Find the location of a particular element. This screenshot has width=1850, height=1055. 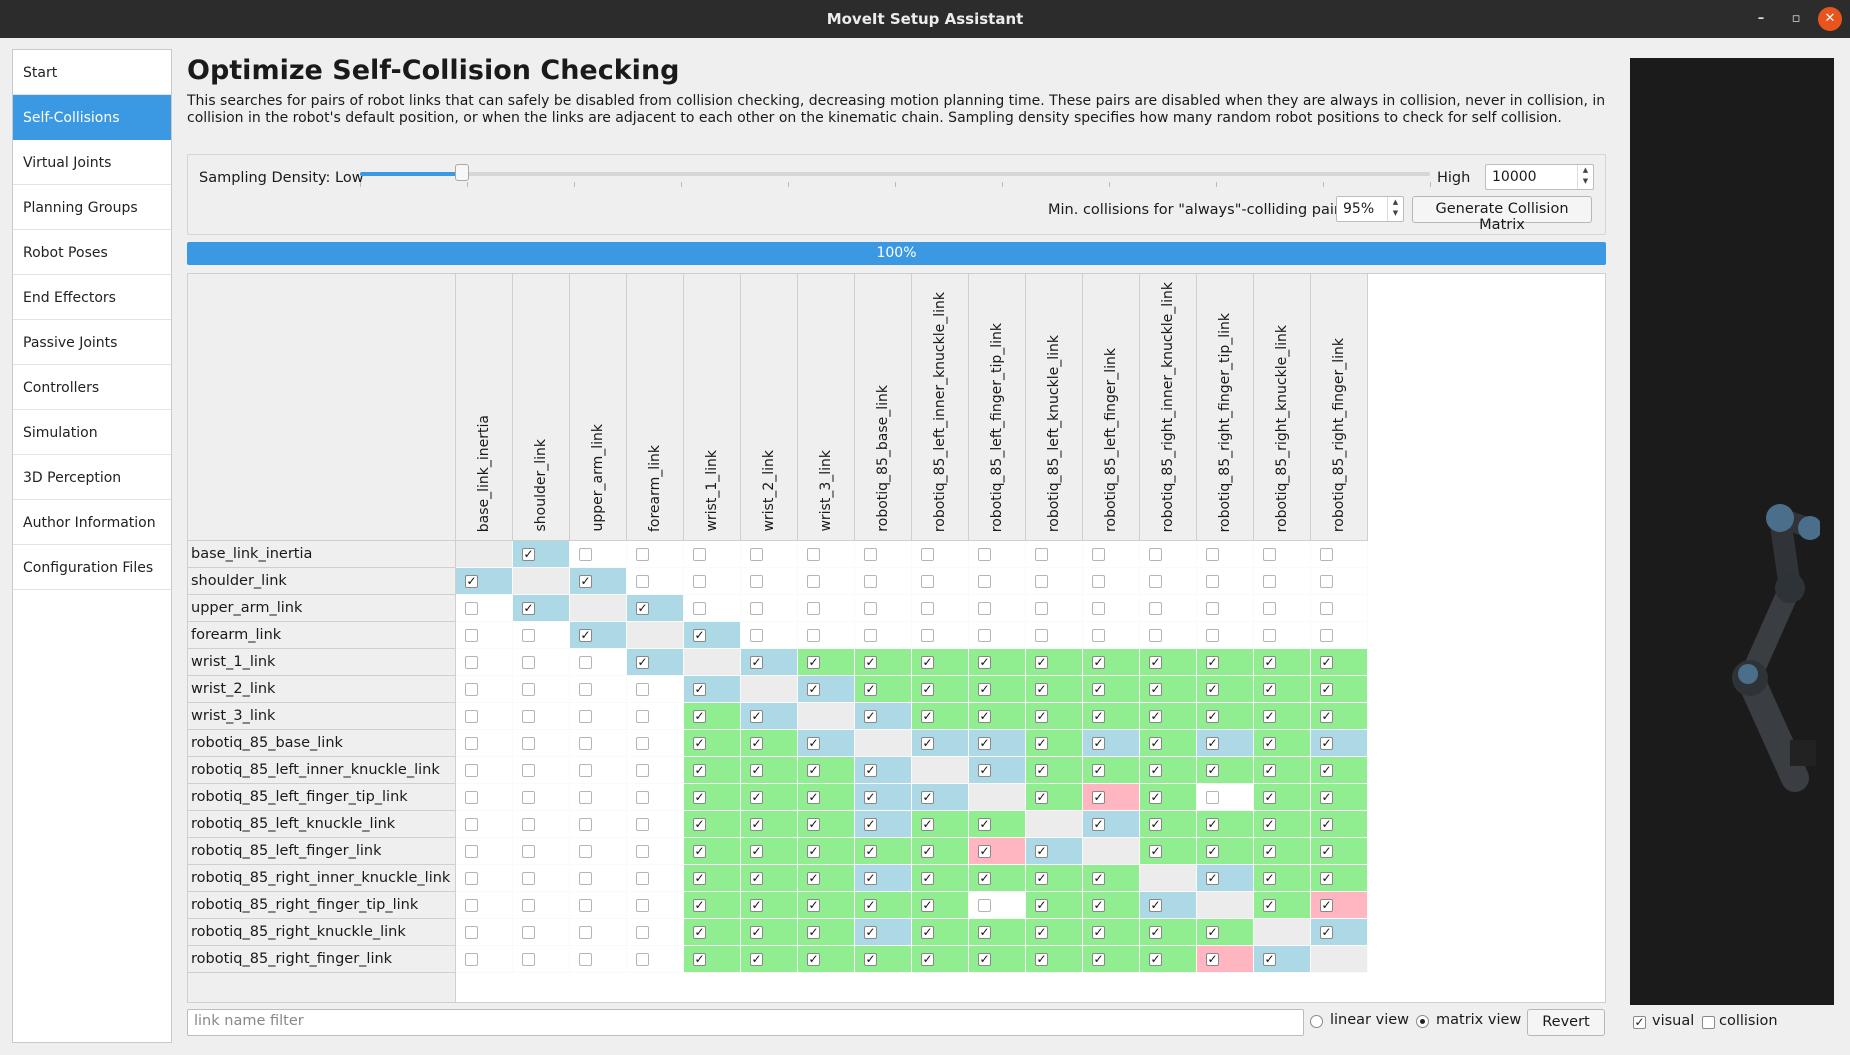

column-header: robotiq_85_right_knuckle_link is located at coordinates (1282, 407).